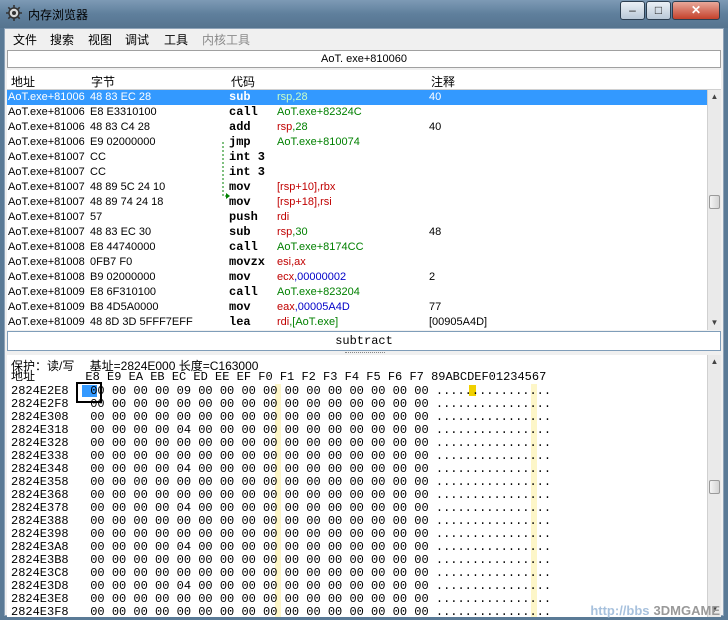  I want to click on disasm-bytes: 48 89 5C 24 10, so click(128, 187).